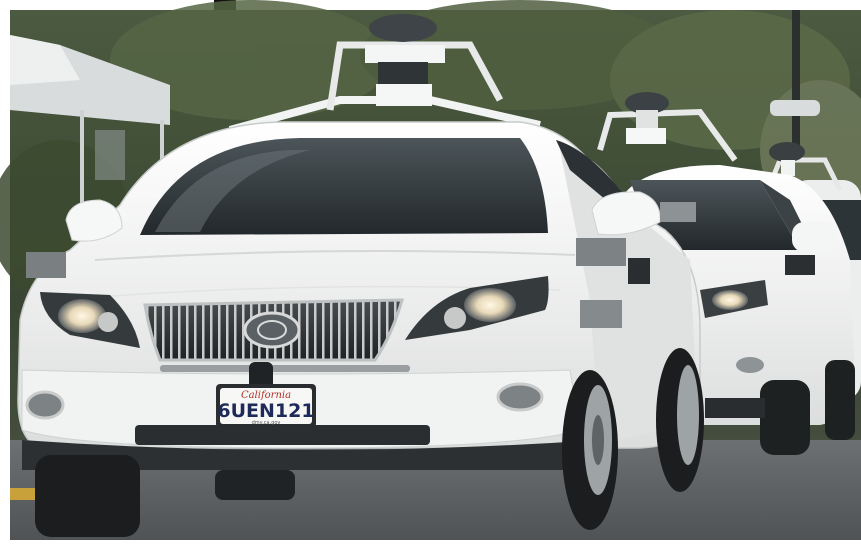 The image size is (861, 546). What do you see at coordinates (795, 108) in the screenshot?
I see `lamp-head` at bounding box center [795, 108].